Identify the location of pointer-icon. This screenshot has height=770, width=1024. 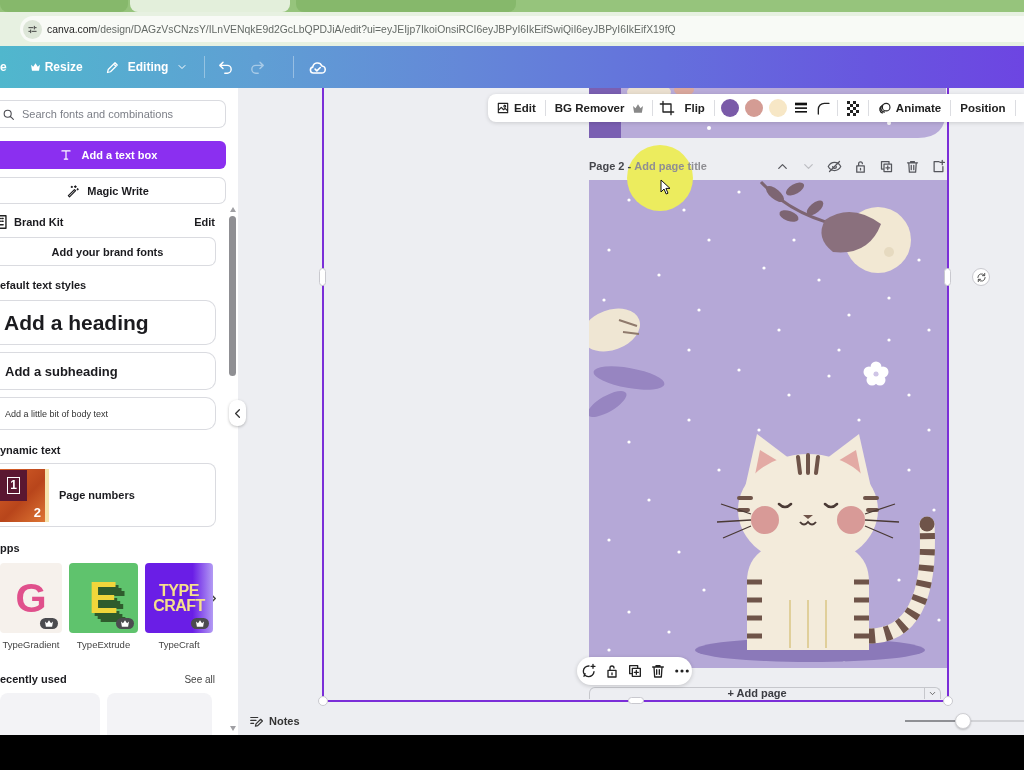
(665, 187).